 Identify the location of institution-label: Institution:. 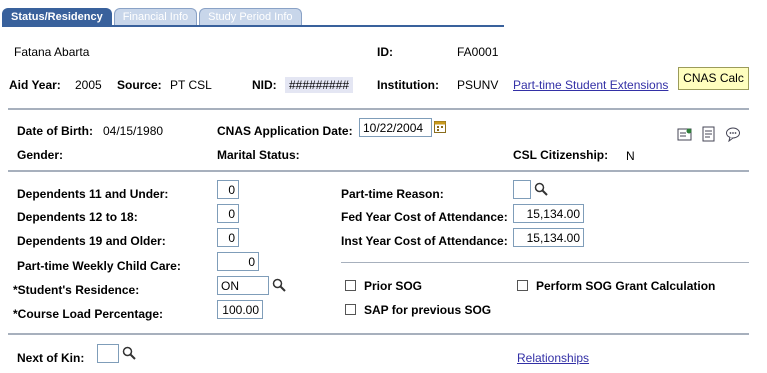
(408, 85).